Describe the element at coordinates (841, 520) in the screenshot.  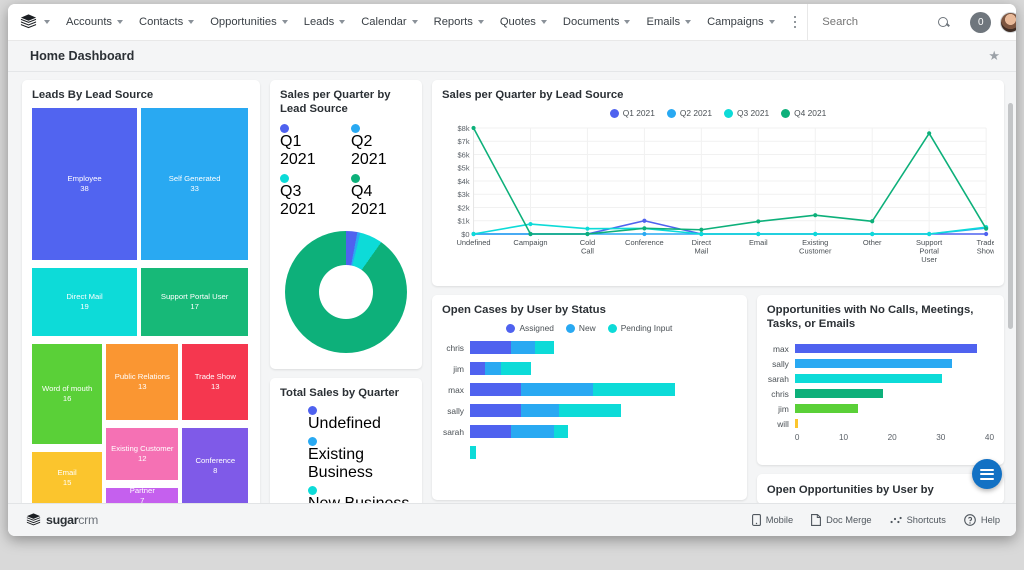
I see `footer-link-doc-merge: Doc Merge` at that location.